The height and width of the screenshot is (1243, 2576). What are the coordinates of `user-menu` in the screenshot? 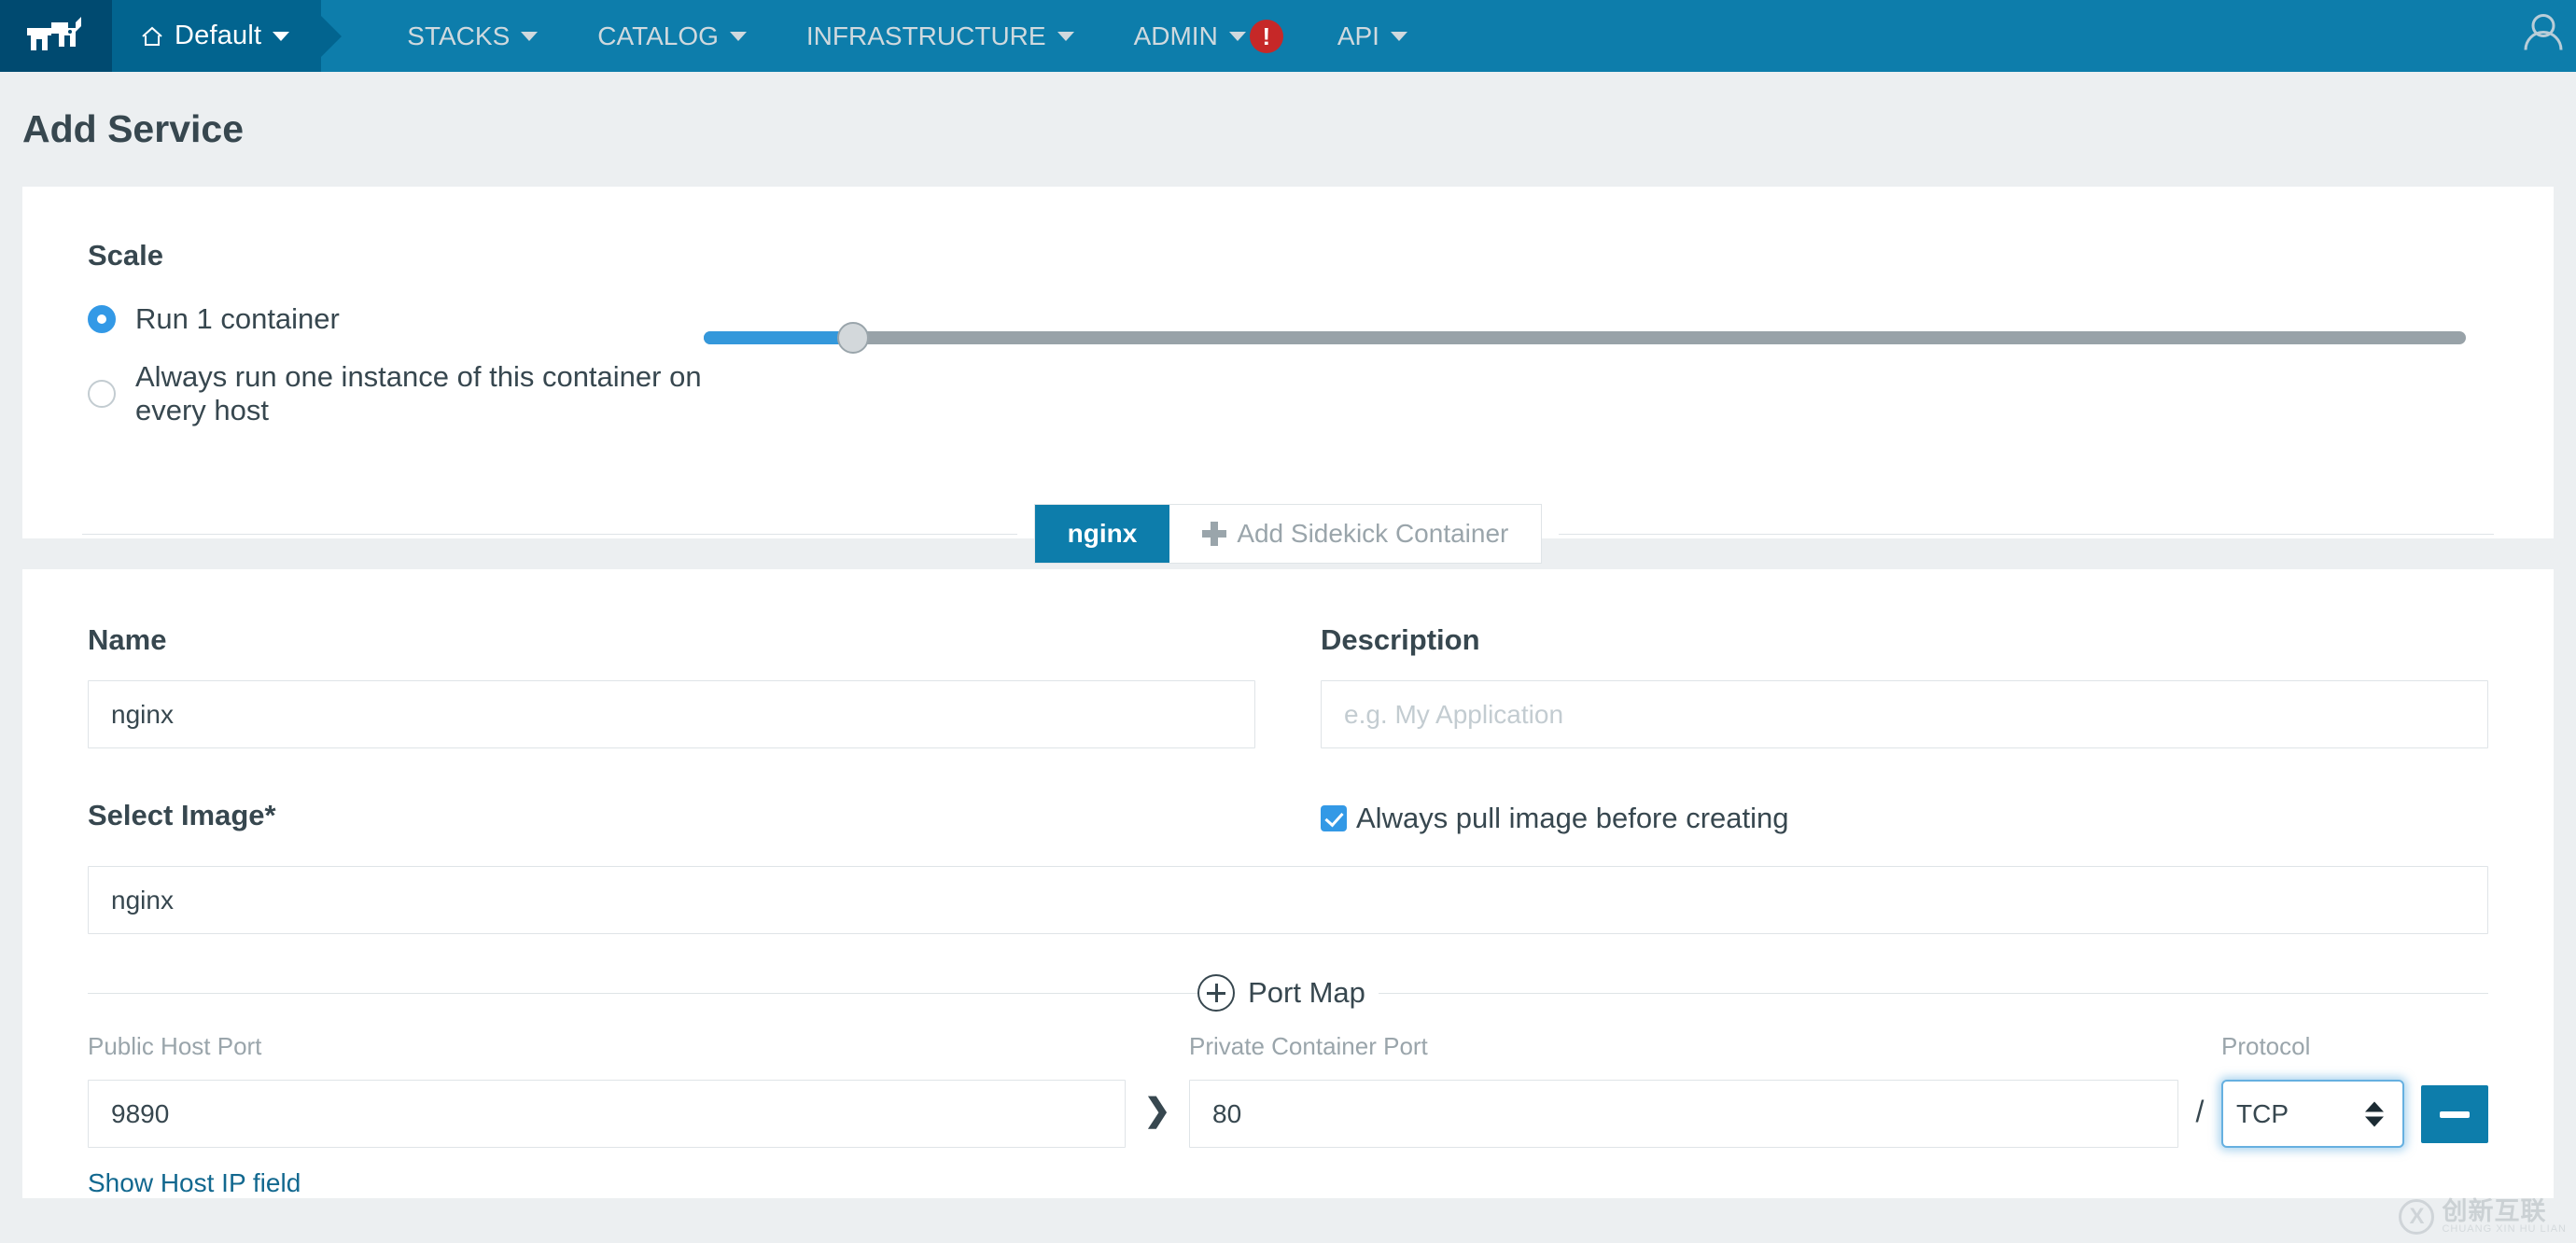 It's located at (2538, 35).